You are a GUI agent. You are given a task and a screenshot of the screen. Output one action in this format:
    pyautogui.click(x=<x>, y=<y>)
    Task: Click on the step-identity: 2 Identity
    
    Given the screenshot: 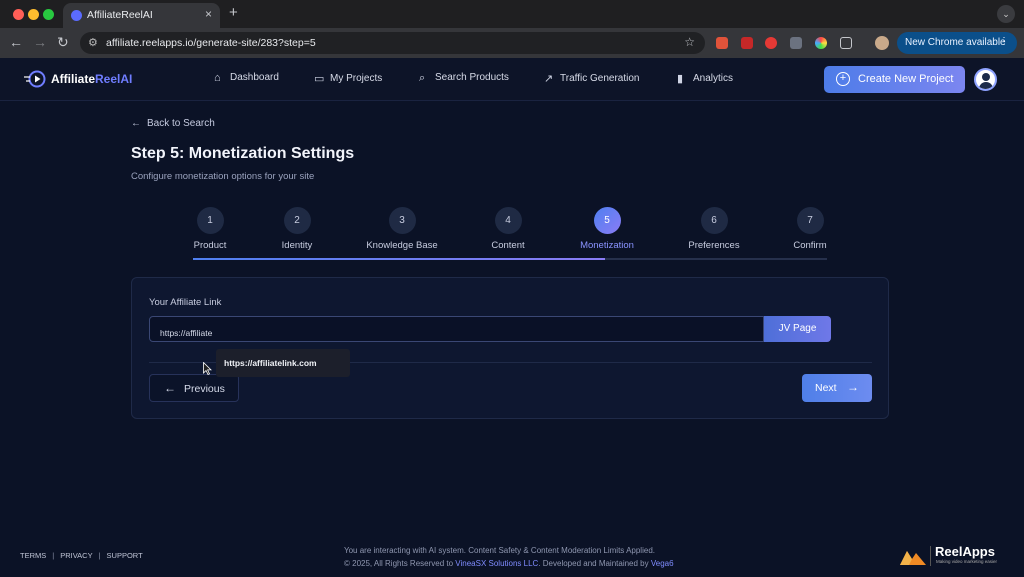 What is the action you would take?
    pyautogui.click(x=297, y=229)
    